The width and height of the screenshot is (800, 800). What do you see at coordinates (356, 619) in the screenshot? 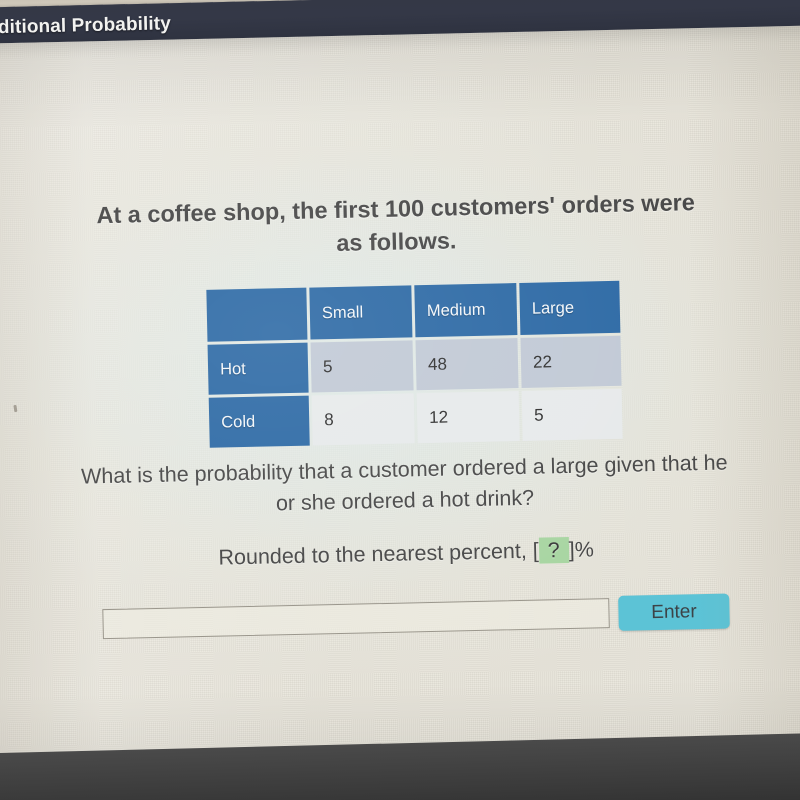
I see `answer-input` at bounding box center [356, 619].